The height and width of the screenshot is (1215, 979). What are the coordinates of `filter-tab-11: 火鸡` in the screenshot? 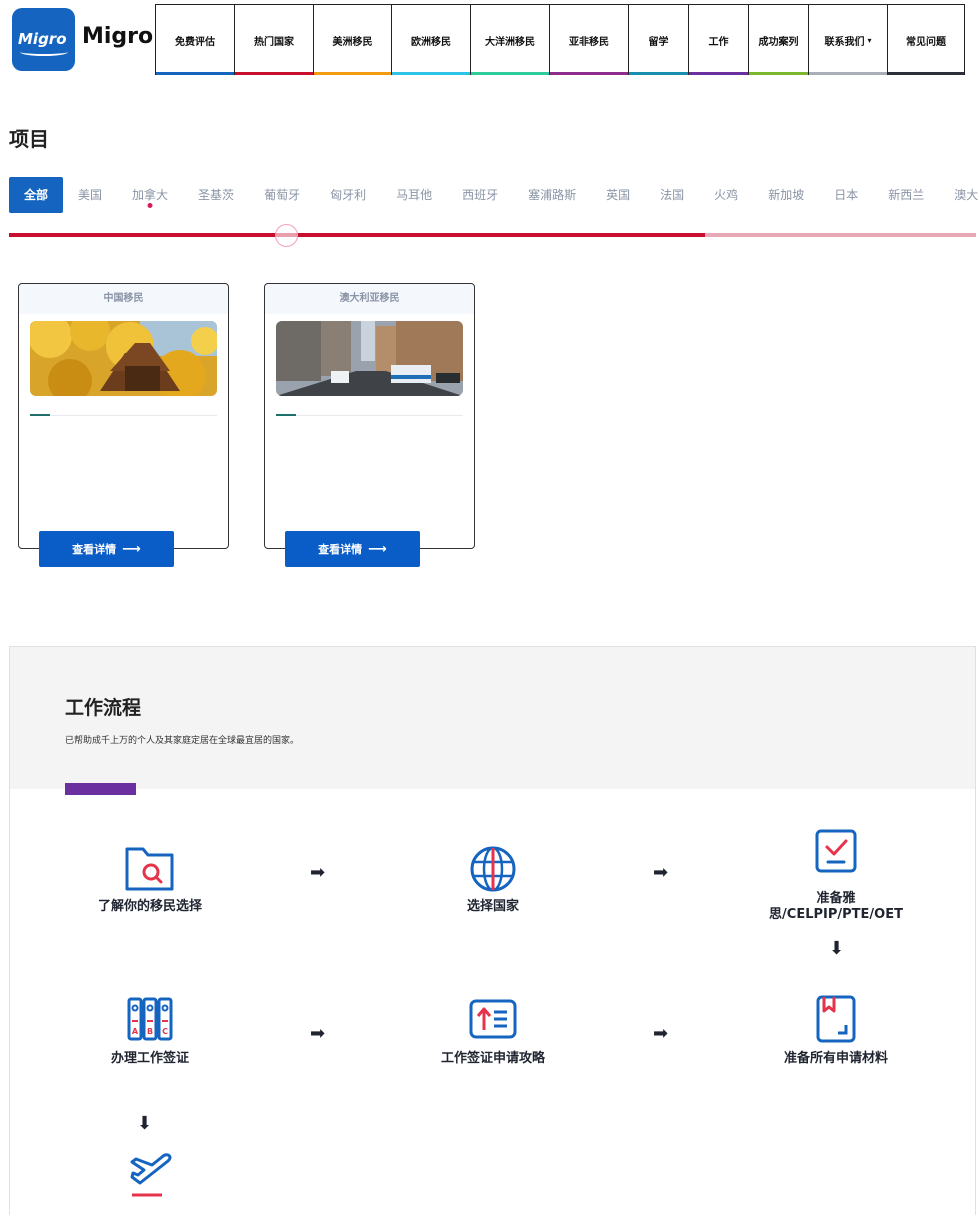 It's located at (726, 195).